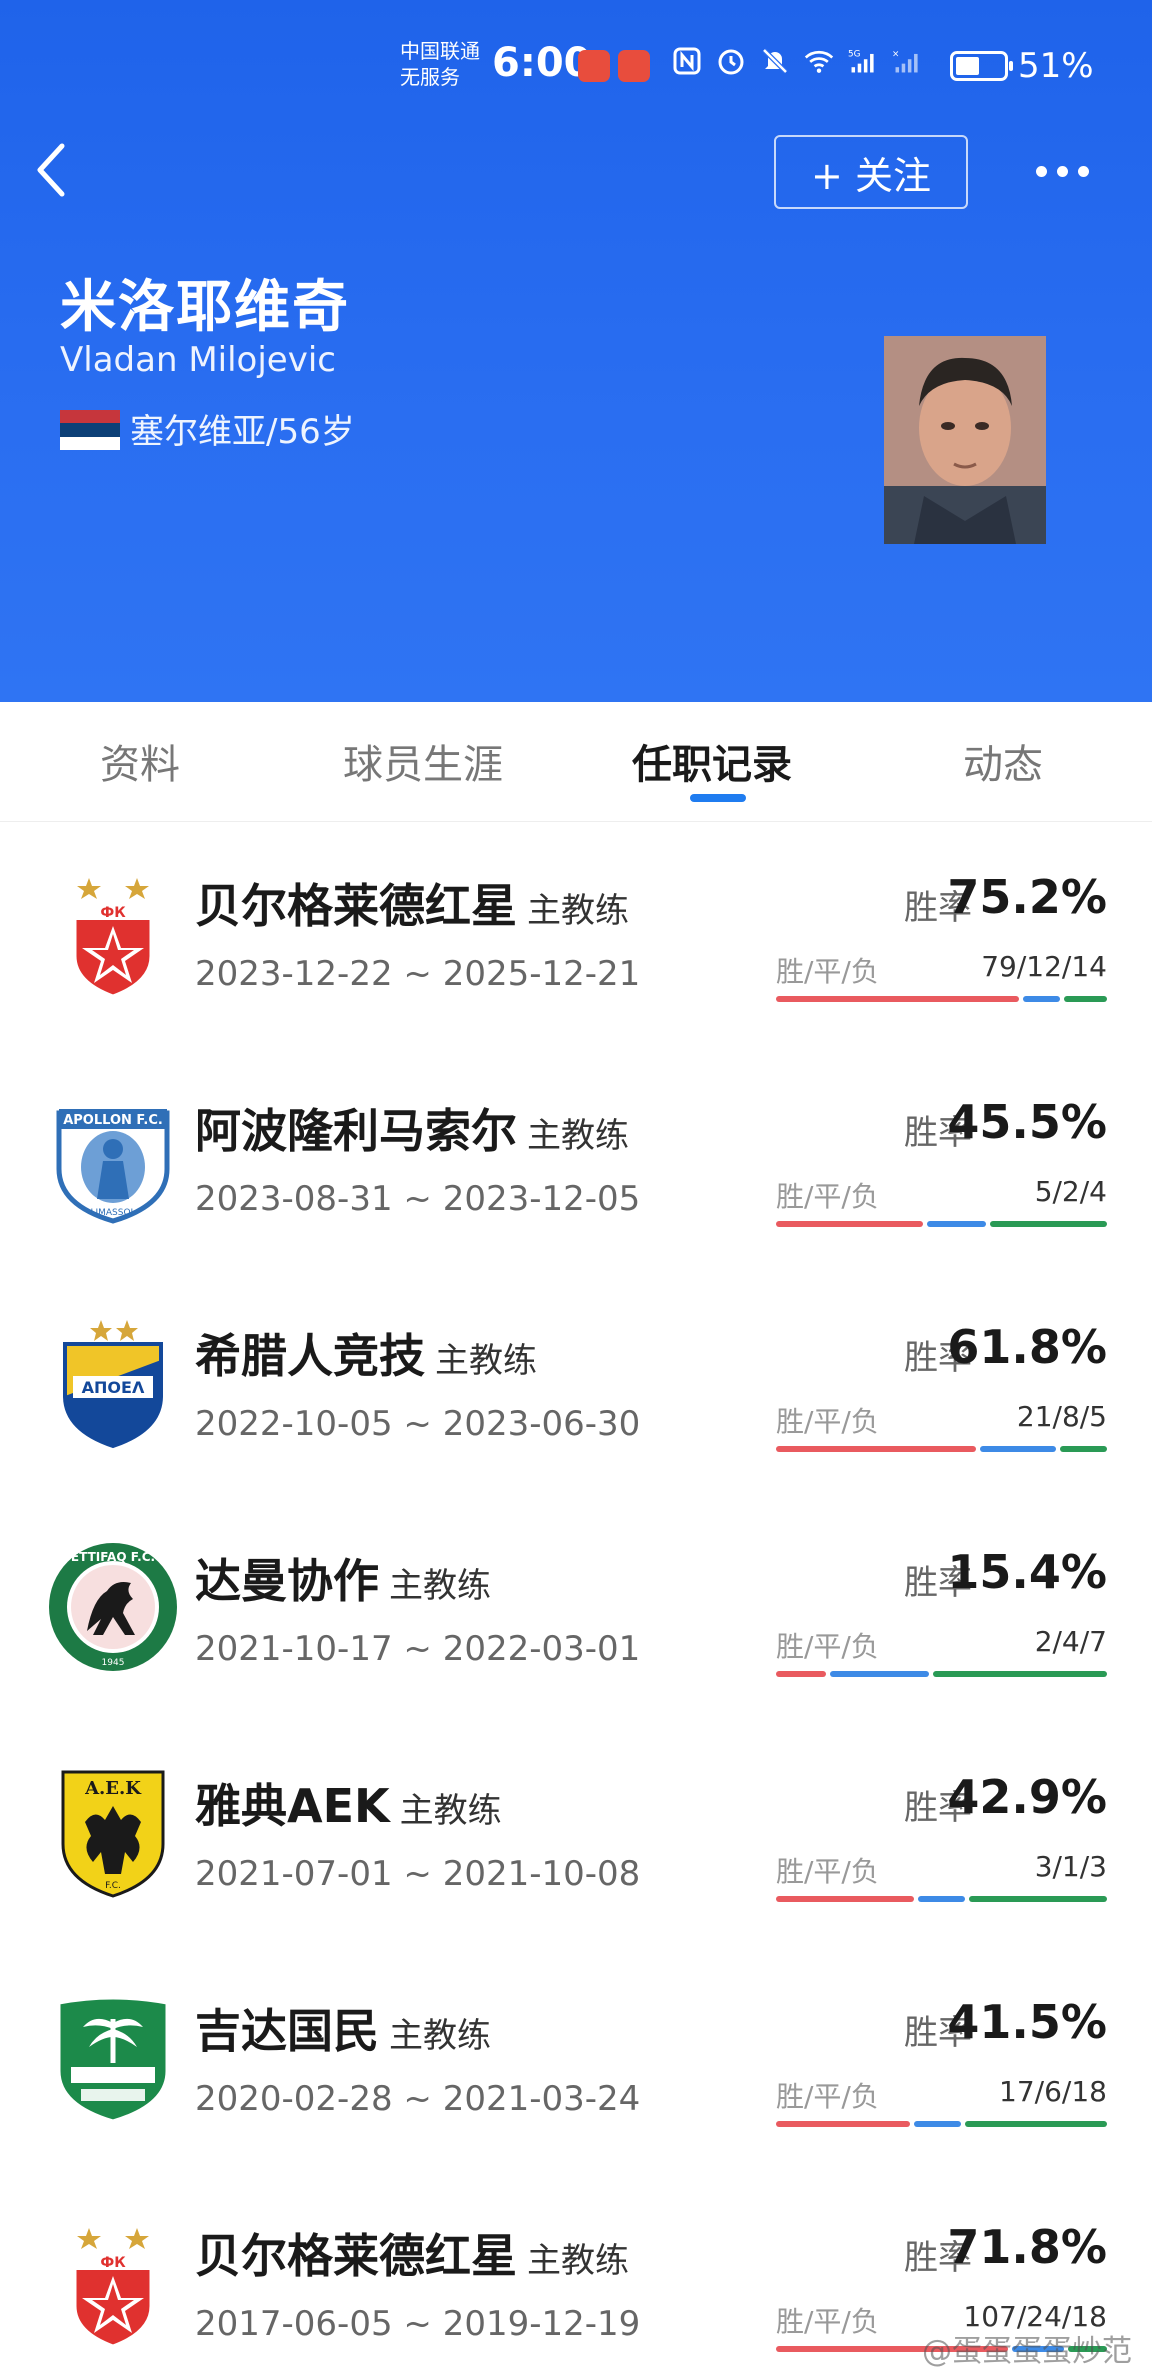  Describe the element at coordinates (981, 66) in the screenshot. I see `battery-icon` at that location.